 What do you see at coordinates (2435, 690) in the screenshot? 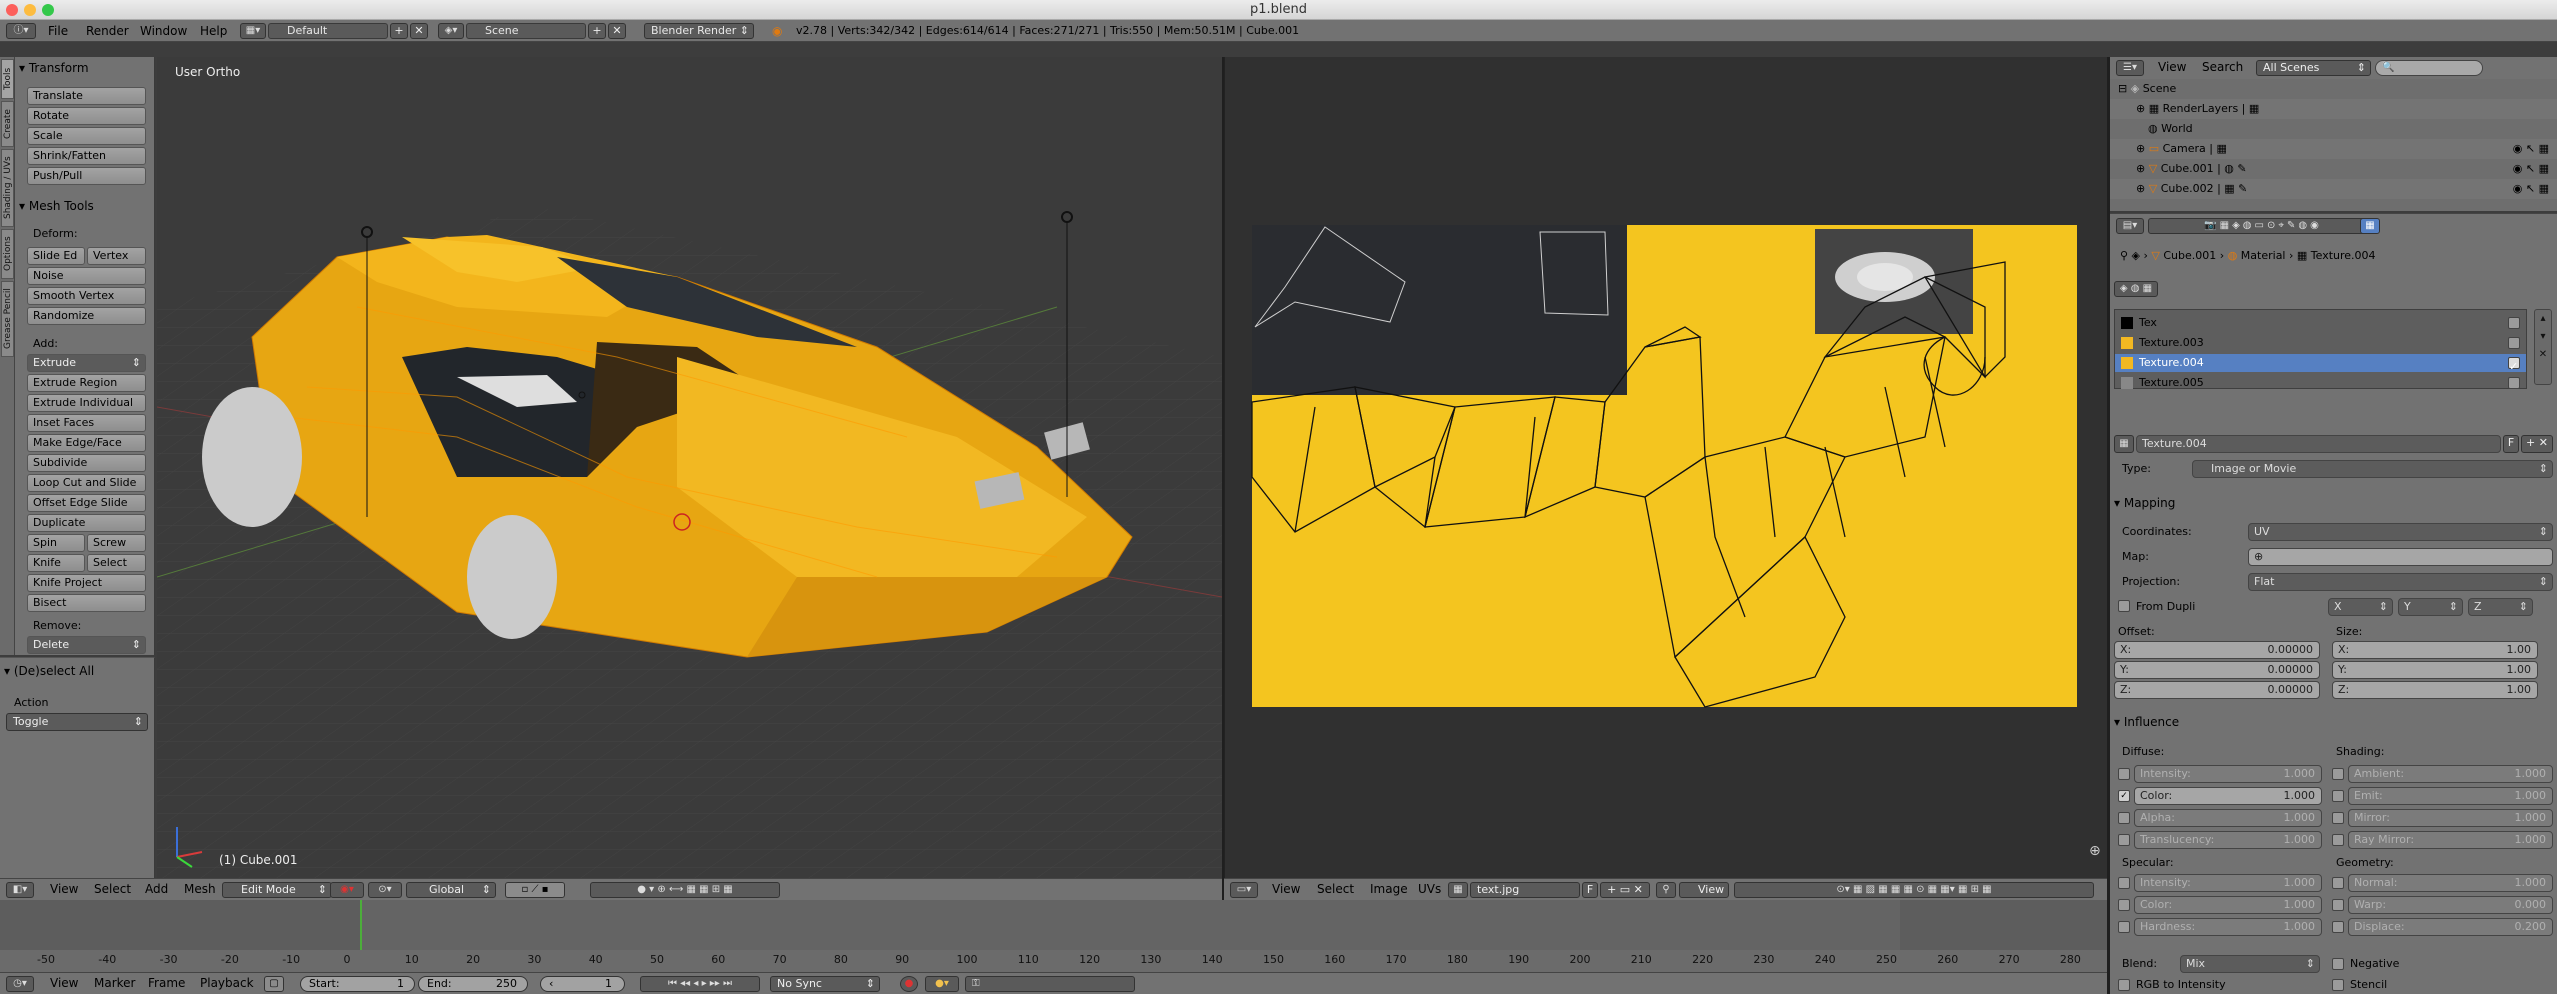
I see `size-z-field: Z: 1.00` at bounding box center [2435, 690].